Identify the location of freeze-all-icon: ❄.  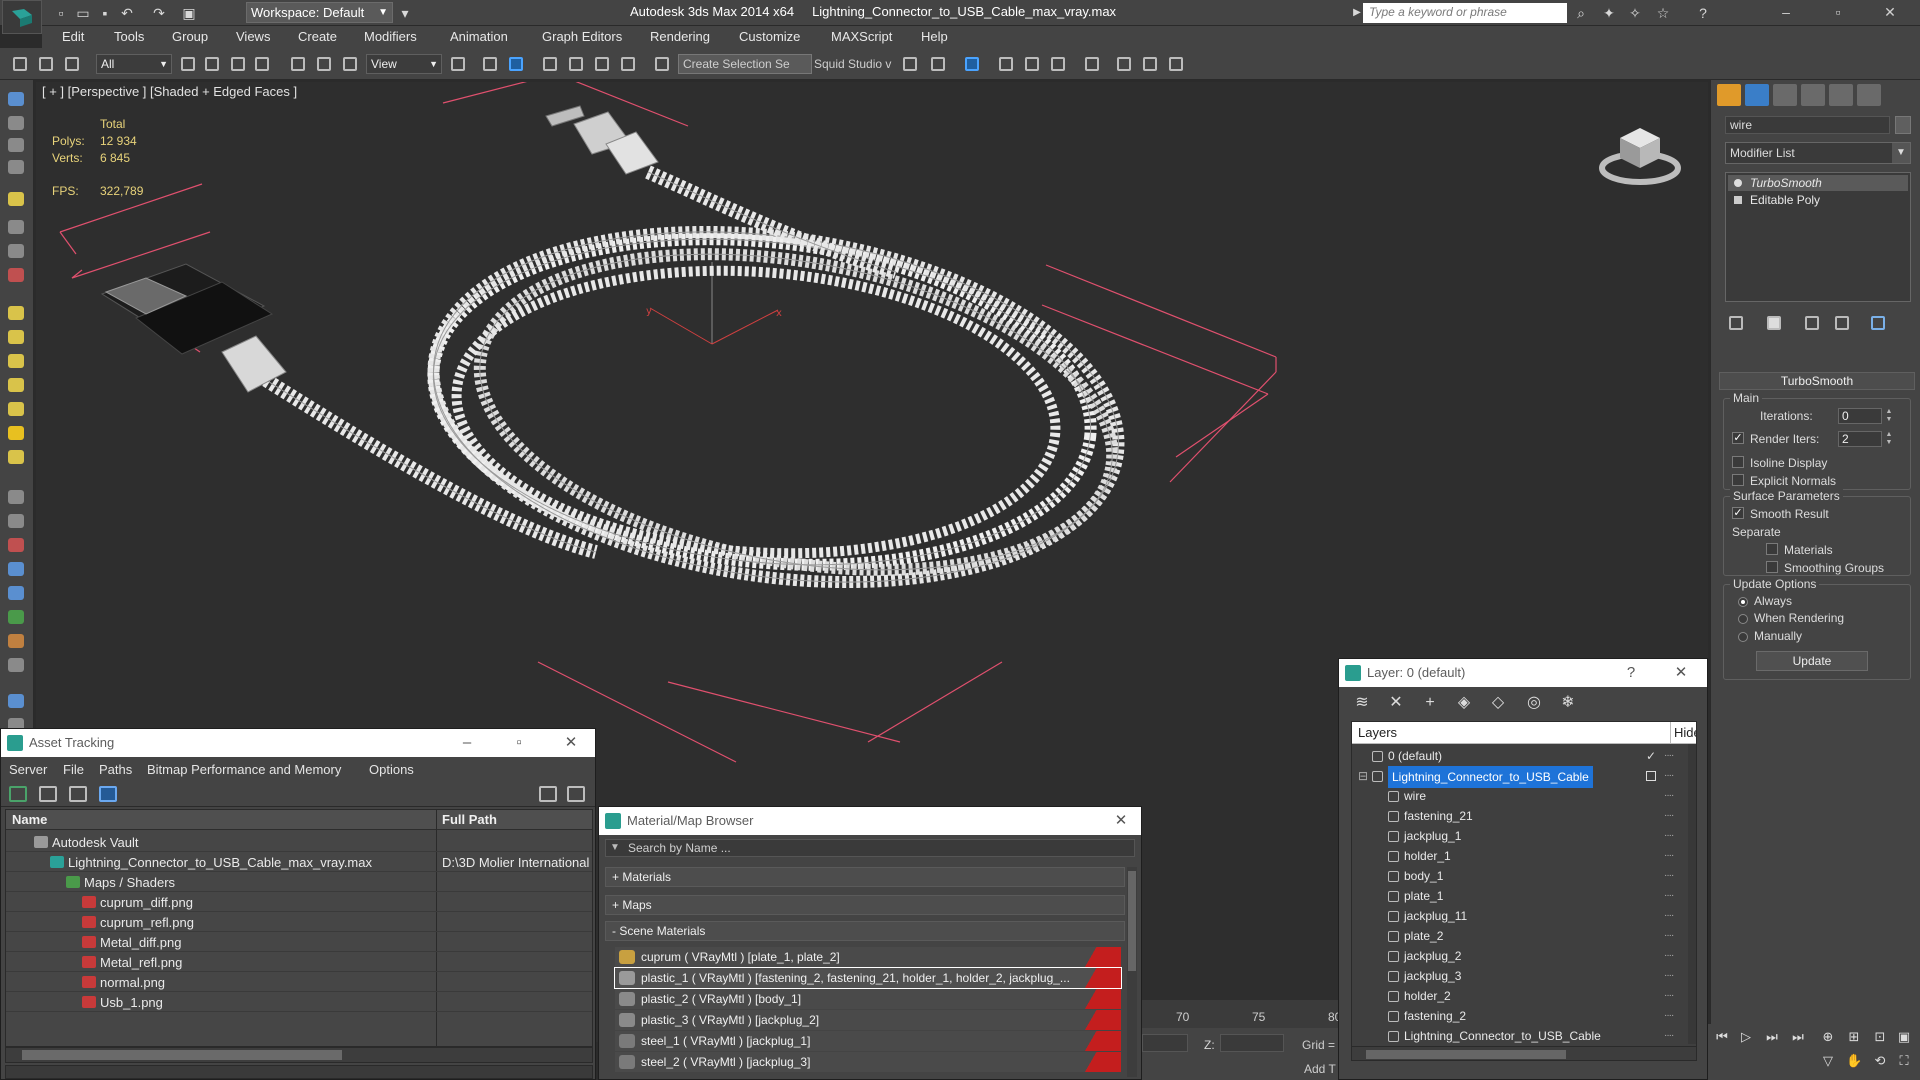
(1568, 703).